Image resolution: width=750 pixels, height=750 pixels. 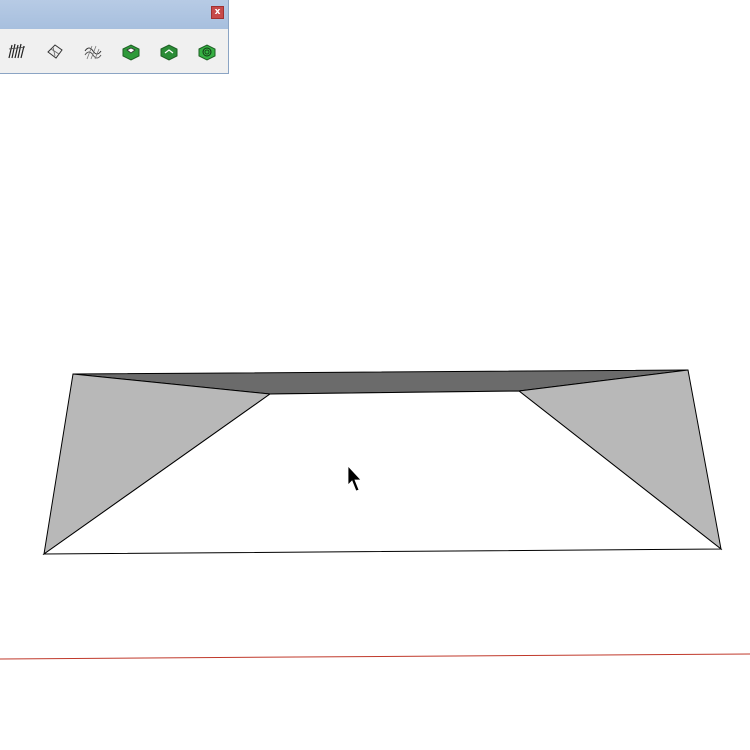 I want to click on sandbox-toolbar: x, so click(x=114, y=37).